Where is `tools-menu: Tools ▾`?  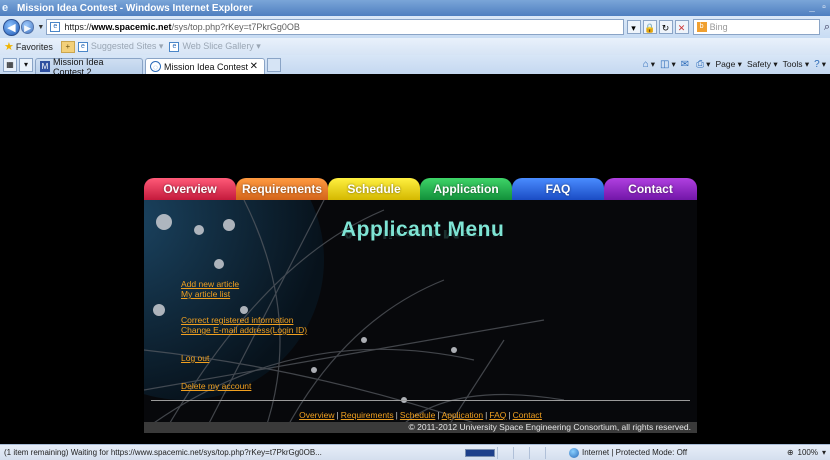
tools-menu: Tools ▾ is located at coordinates (796, 64).